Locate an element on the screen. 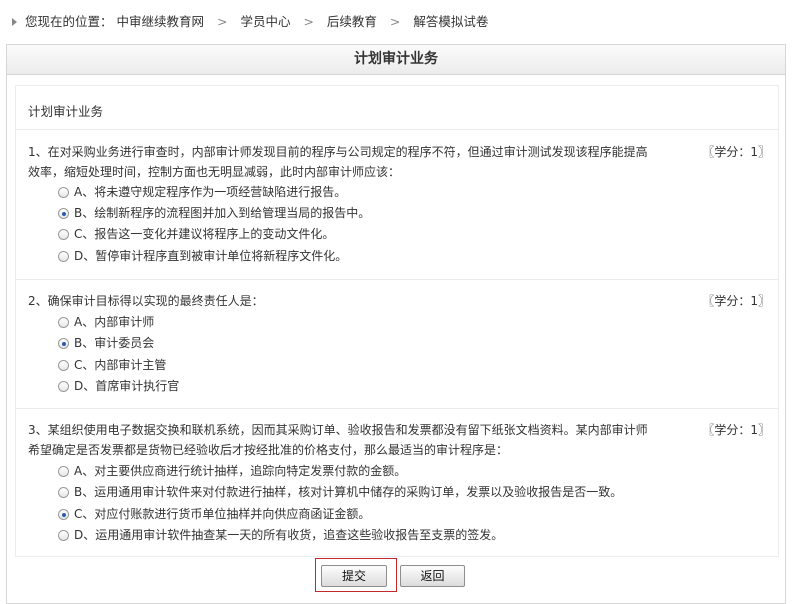  breadcrumb-item-home: 中审继续教育网 is located at coordinates (160, 21).